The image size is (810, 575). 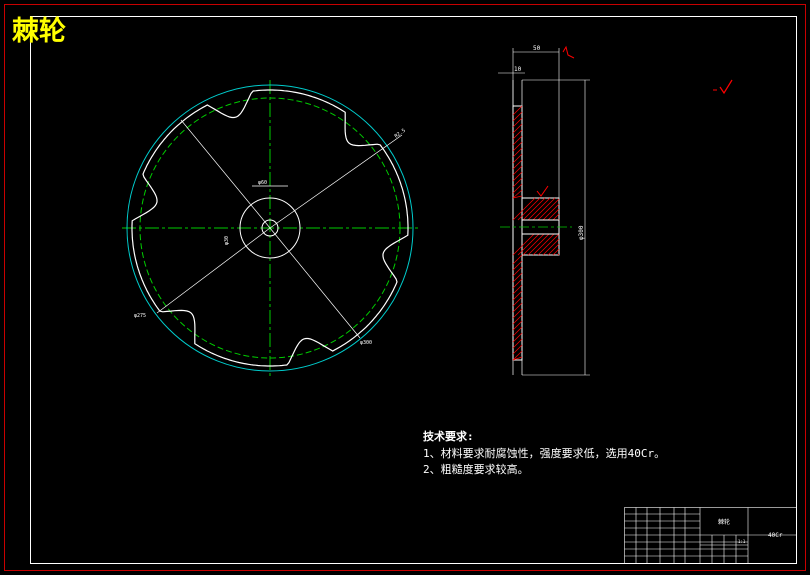 I want to click on dim-tip-label: φ300, so click(x=366, y=343).